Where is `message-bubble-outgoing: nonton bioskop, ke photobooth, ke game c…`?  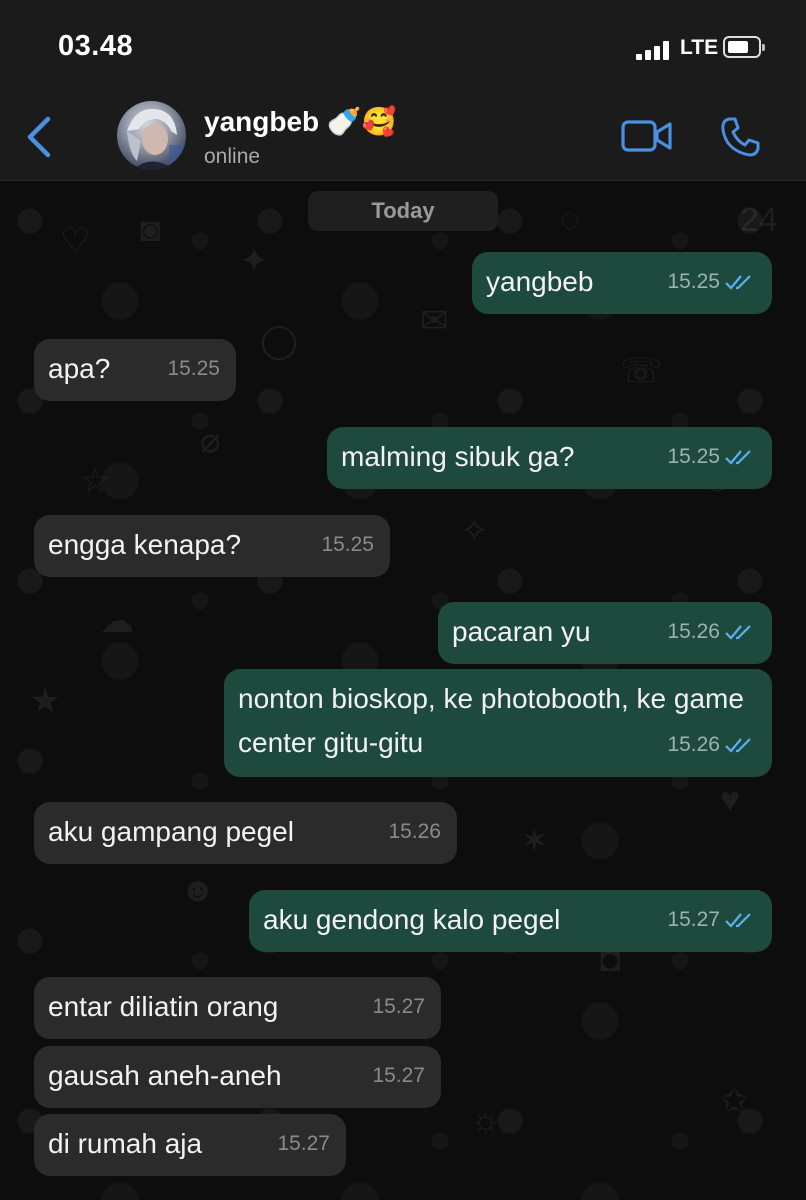 message-bubble-outgoing: nonton bioskop, ke photobooth, ke game c… is located at coordinates (498, 723).